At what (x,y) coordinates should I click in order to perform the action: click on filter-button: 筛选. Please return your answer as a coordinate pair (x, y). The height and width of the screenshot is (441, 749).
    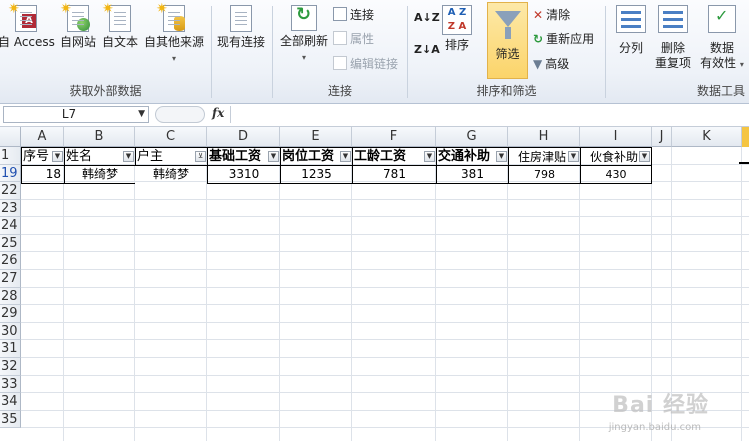
    Looking at the image, I should click on (507, 40).